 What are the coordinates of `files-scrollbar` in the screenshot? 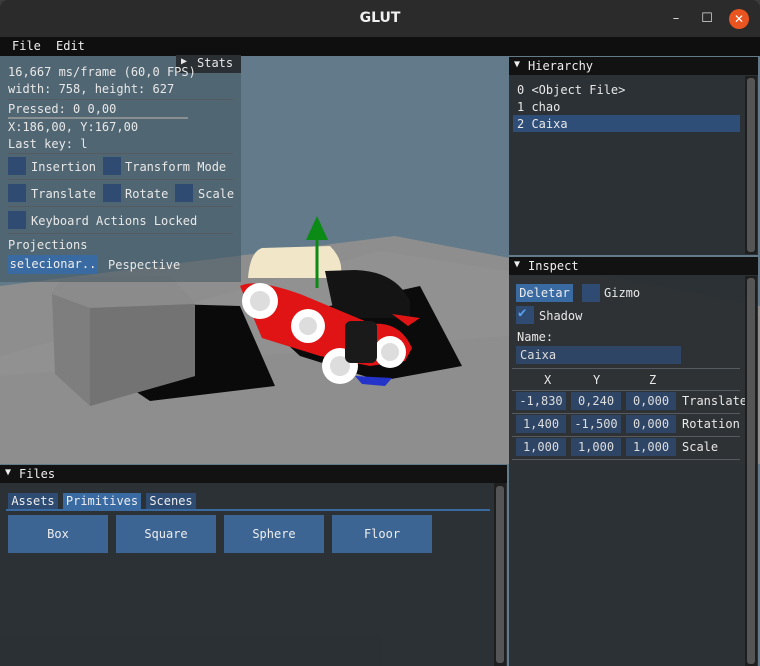 It's located at (500, 574).